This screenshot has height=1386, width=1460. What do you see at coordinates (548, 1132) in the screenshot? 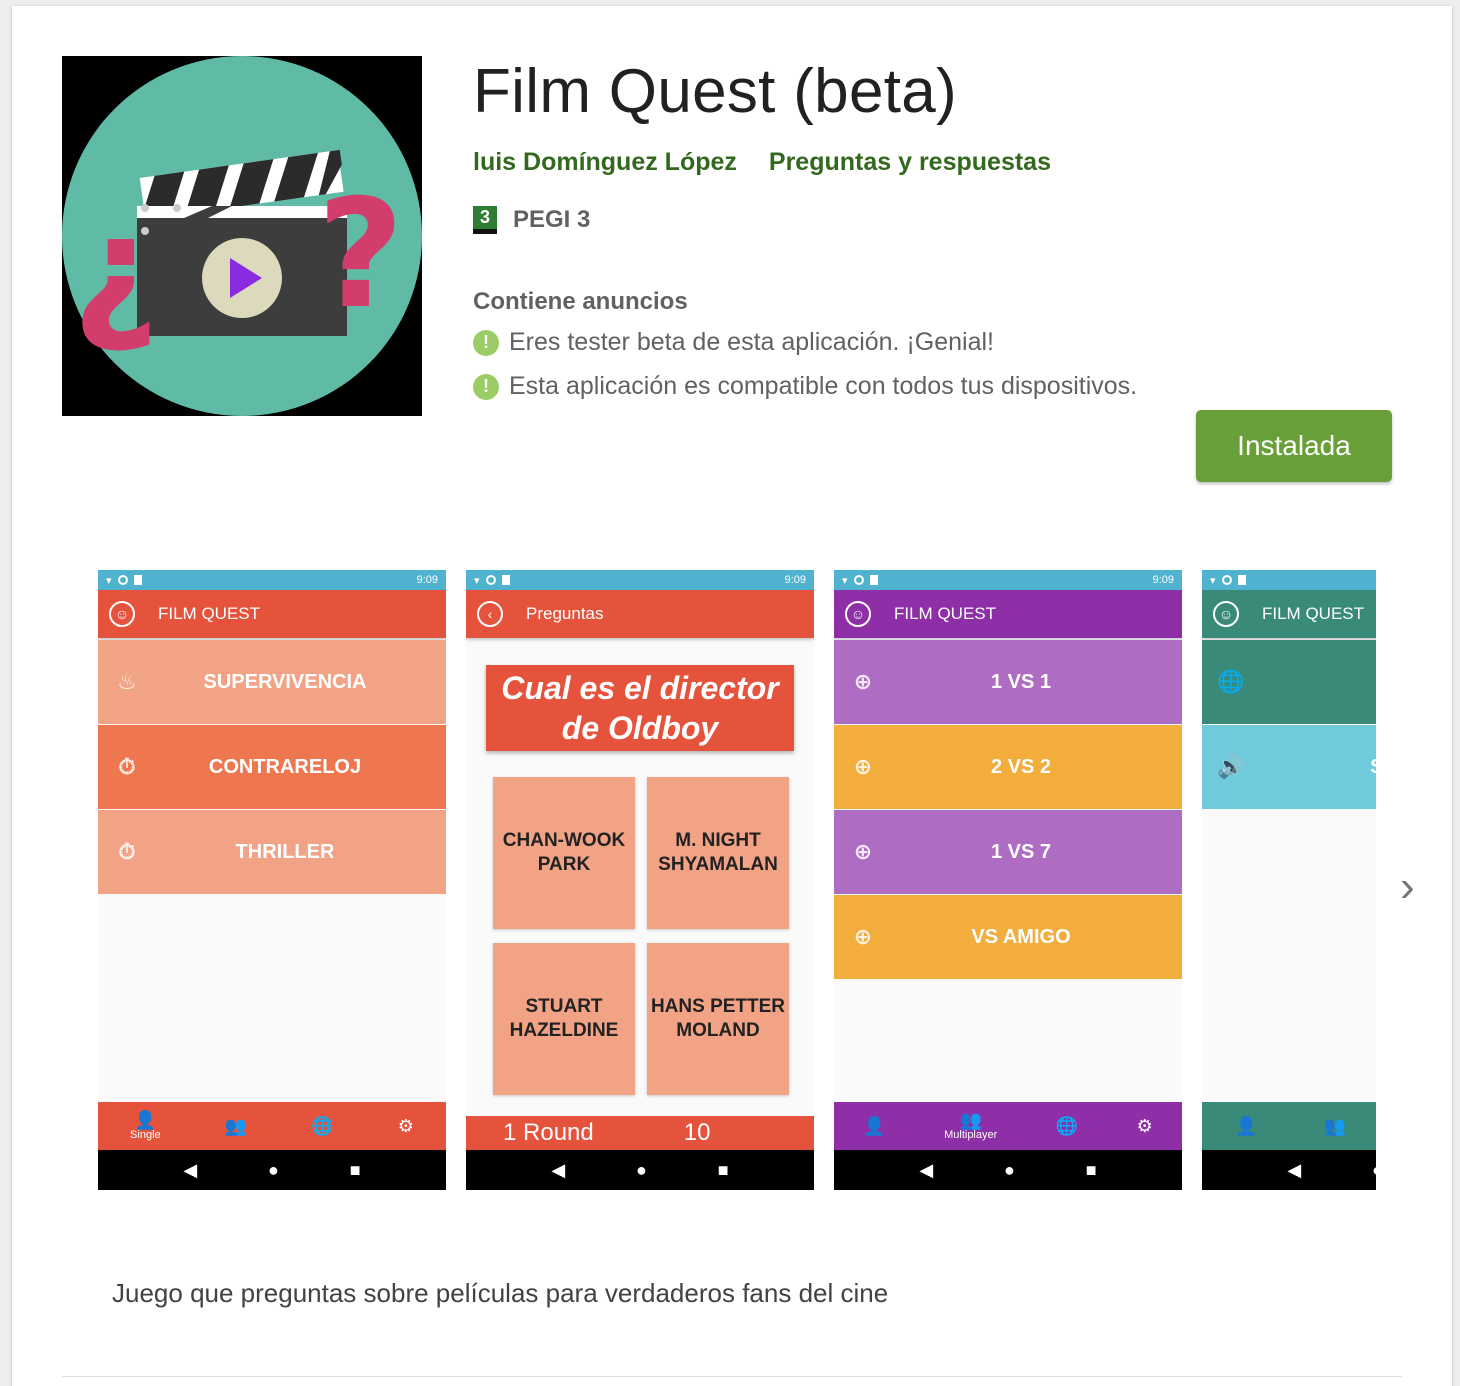
I see `round-label: 1 Round` at bounding box center [548, 1132].